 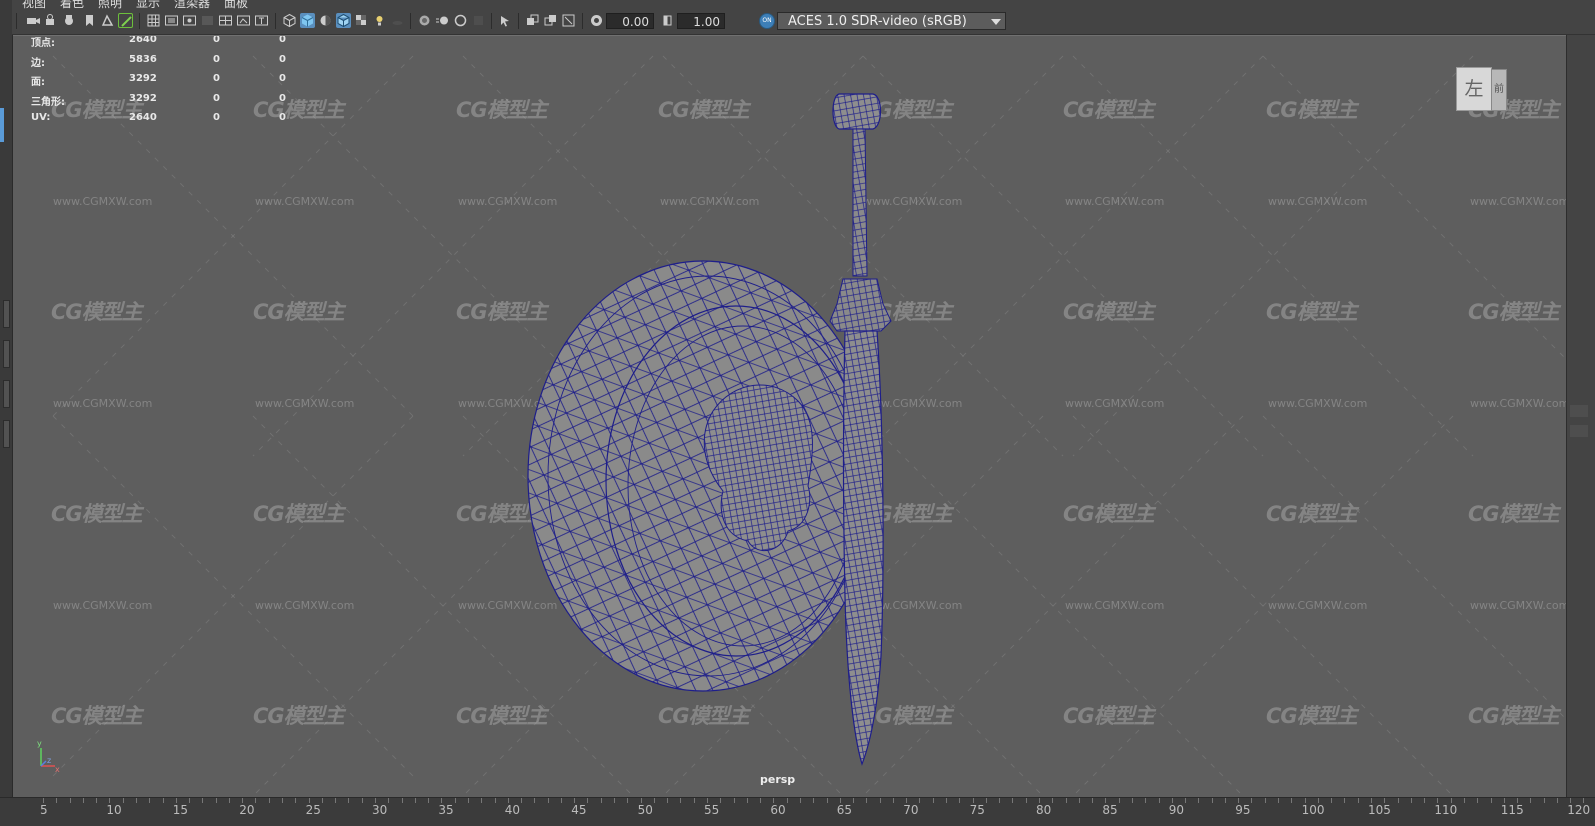 I want to click on xray-icon, so click(x=532, y=20).